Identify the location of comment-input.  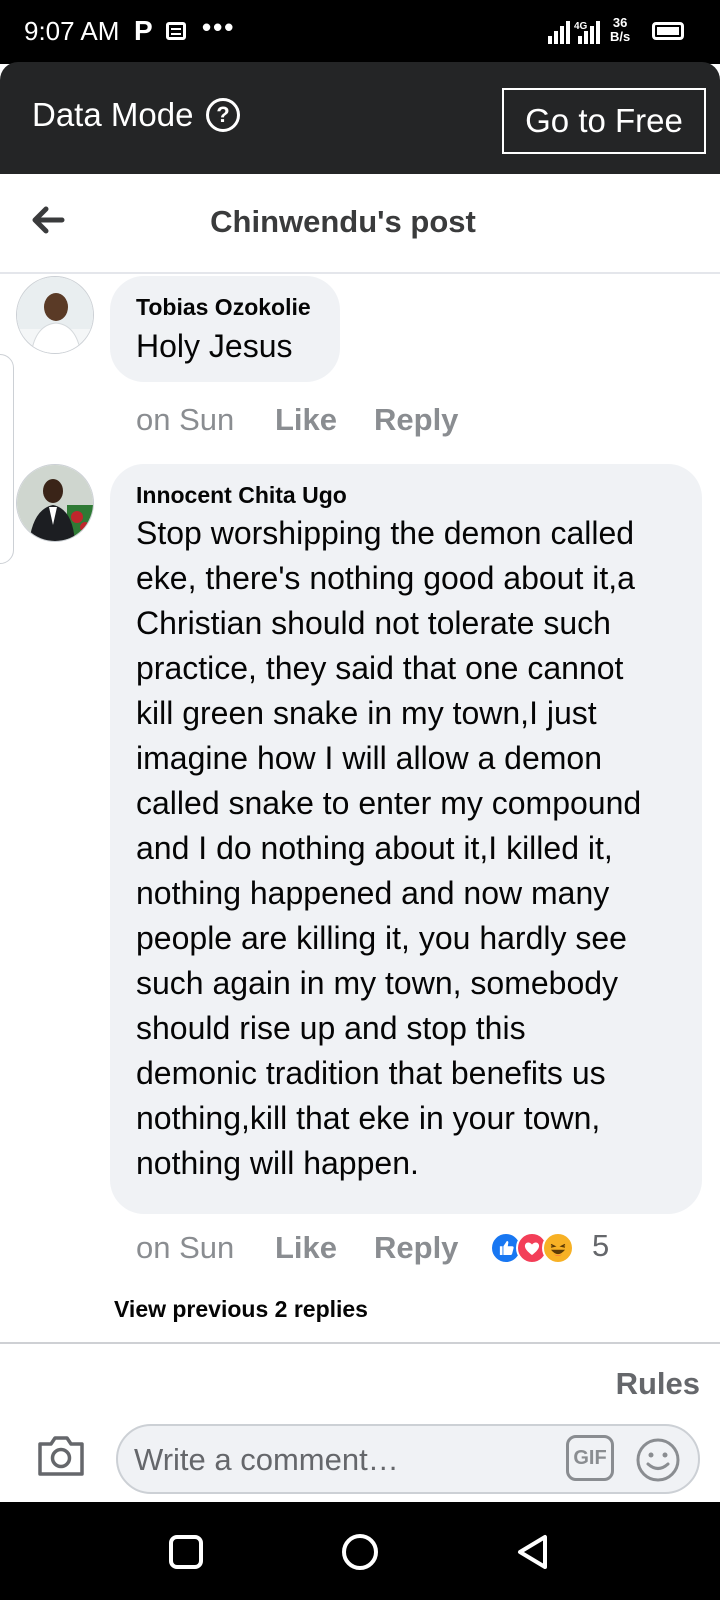
(334, 1460).